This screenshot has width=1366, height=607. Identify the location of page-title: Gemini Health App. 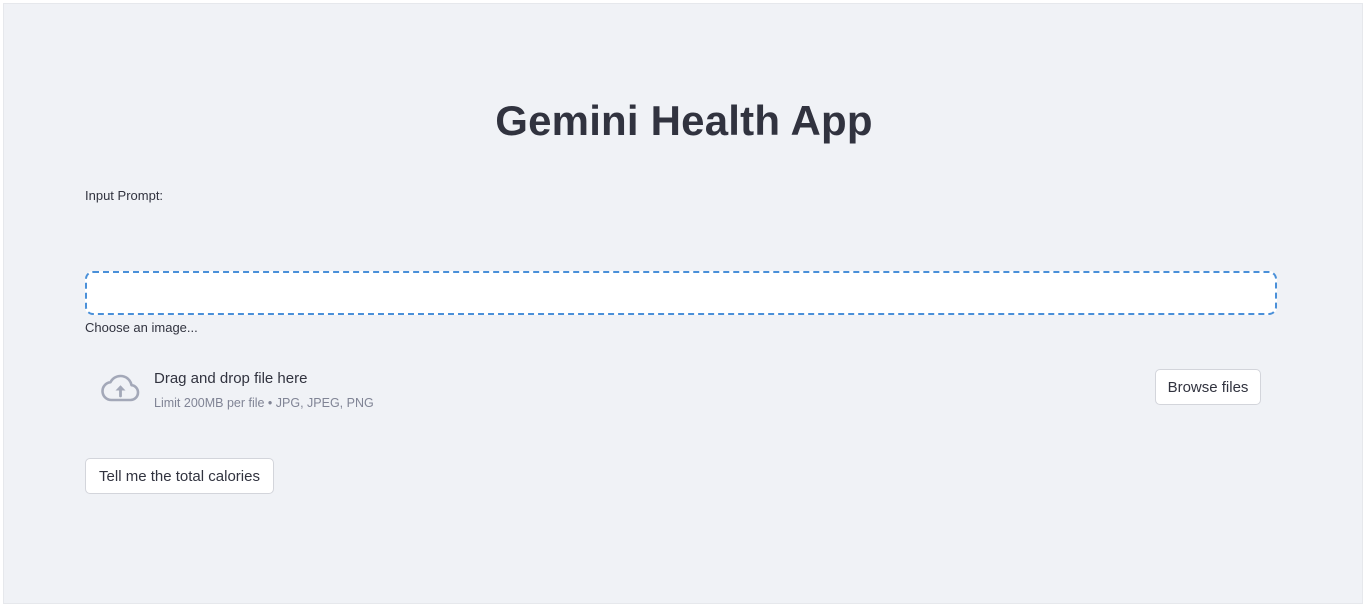
(684, 120).